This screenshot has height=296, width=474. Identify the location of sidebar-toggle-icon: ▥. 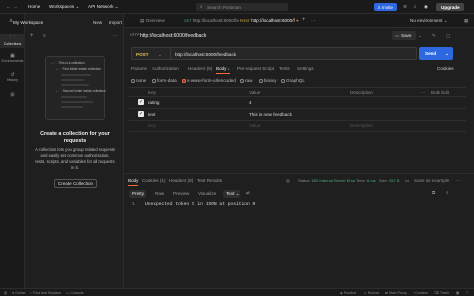
(5, 293).